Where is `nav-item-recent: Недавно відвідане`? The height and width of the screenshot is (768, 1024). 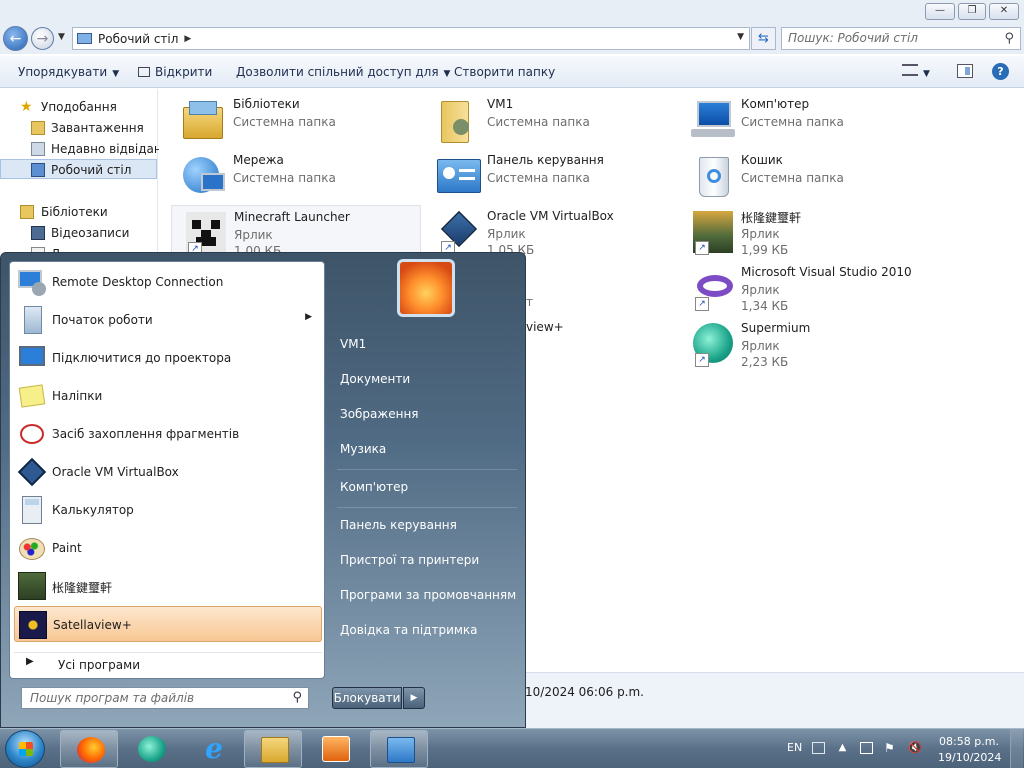
nav-item-recent: Недавно відвідане is located at coordinates (84, 149).